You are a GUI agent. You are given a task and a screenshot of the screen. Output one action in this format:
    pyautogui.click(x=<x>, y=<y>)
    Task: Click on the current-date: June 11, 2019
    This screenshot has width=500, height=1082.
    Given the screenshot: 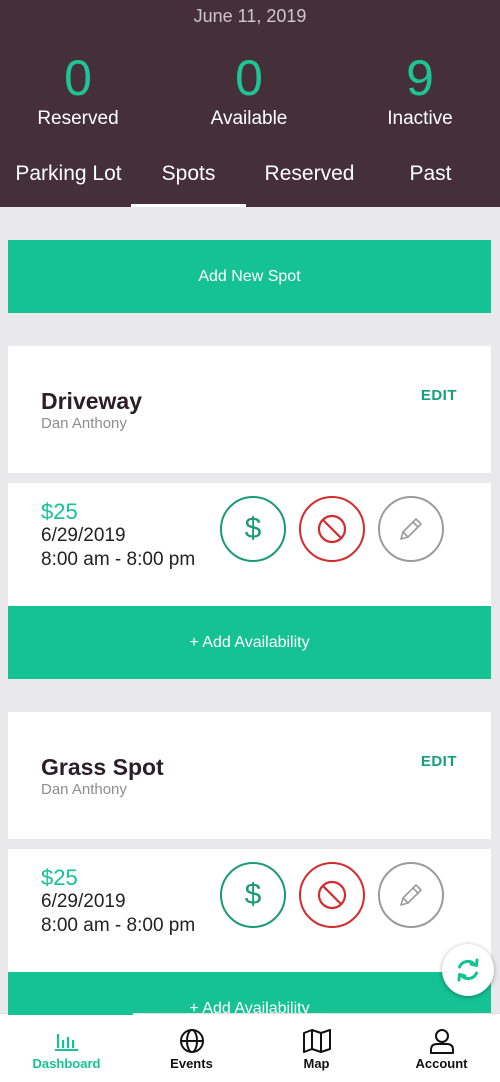 What is the action you would take?
    pyautogui.click(x=250, y=16)
    